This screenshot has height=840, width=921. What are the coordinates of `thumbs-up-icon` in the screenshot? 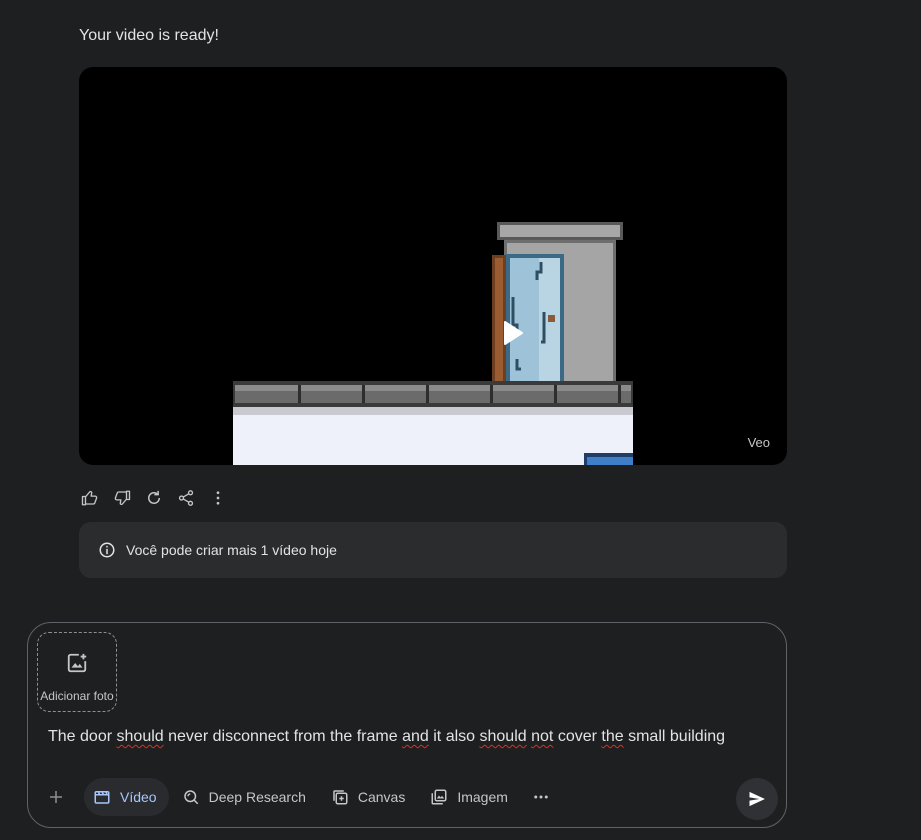 It's located at (89, 498).